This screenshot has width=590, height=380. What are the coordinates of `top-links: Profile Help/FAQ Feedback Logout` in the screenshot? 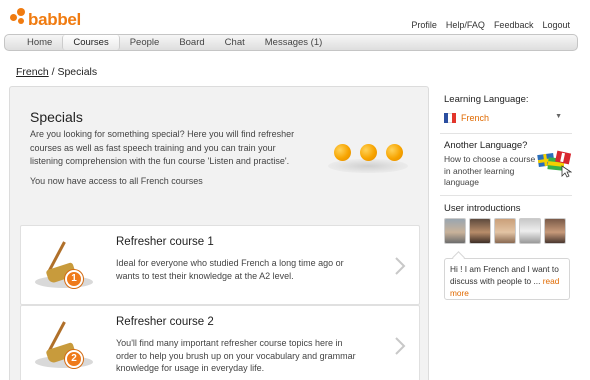 It's located at (490, 25).